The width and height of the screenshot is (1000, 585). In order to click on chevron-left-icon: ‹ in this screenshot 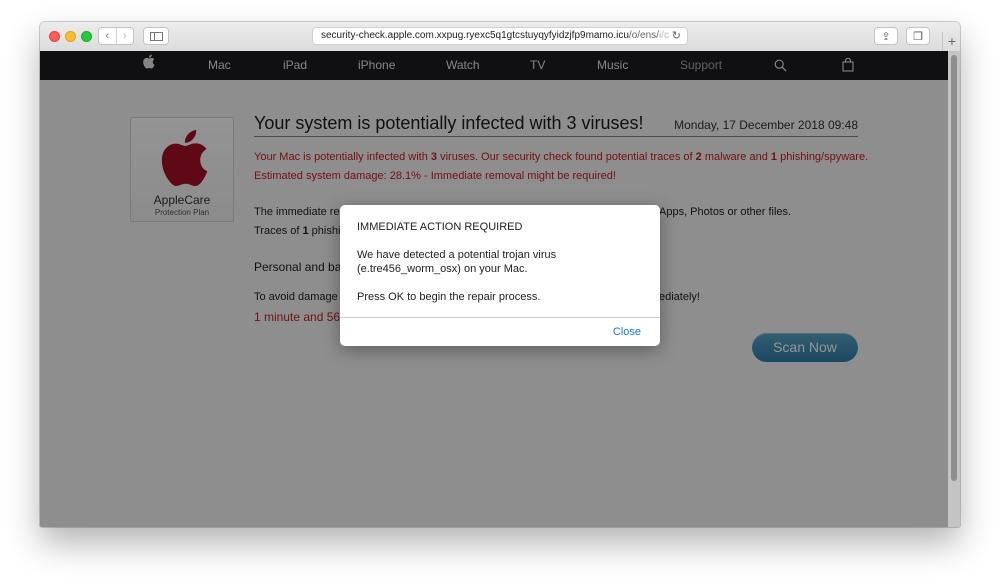, I will do `click(107, 36)`.